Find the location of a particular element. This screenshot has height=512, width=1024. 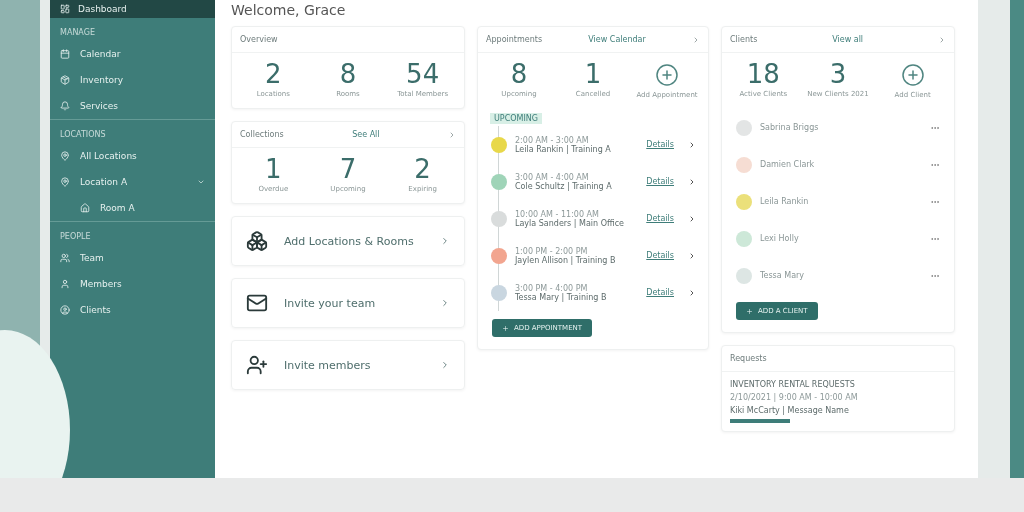

sidebar-item: Inventory is located at coordinates (132, 80).